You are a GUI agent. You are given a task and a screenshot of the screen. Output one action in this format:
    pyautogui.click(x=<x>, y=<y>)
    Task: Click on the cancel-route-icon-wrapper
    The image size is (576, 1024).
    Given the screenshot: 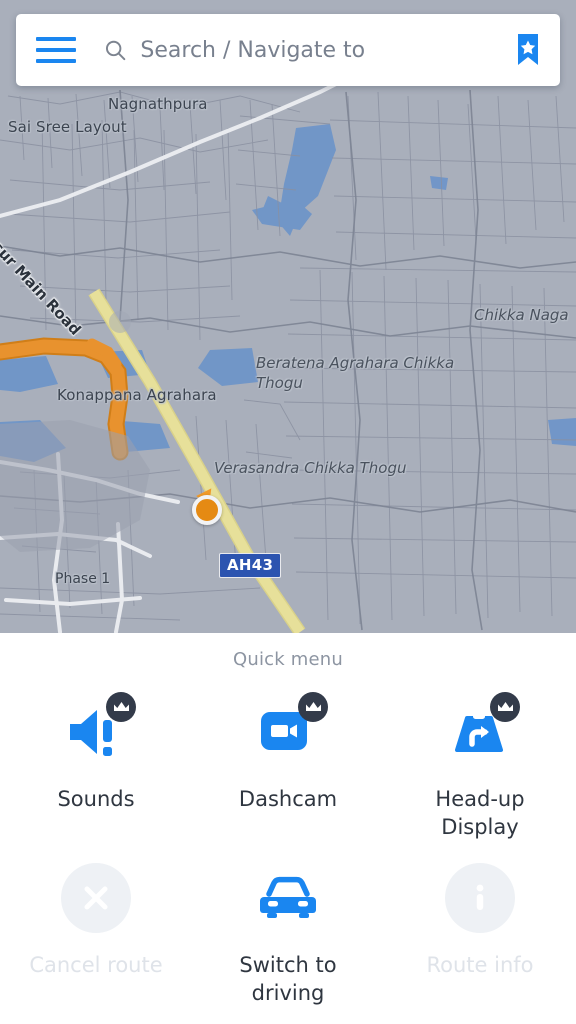 What is the action you would take?
    pyautogui.click(x=96, y=898)
    